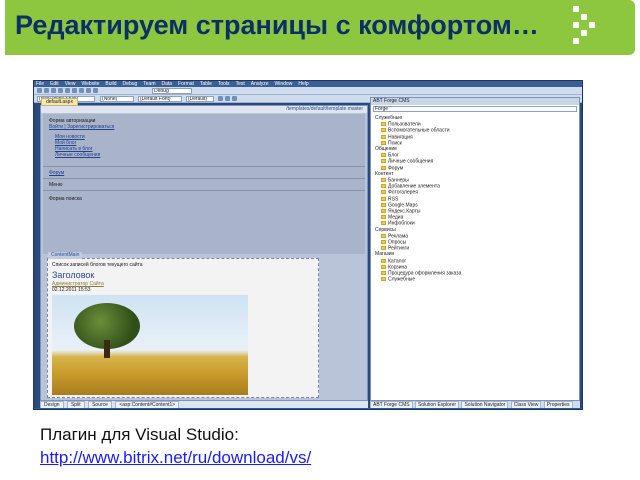 The width and height of the screenshot is (640, 480). What do you see at coordinates (95, 90) in the screenshot?
I see `run-icon` at bounding box center [95, 90].